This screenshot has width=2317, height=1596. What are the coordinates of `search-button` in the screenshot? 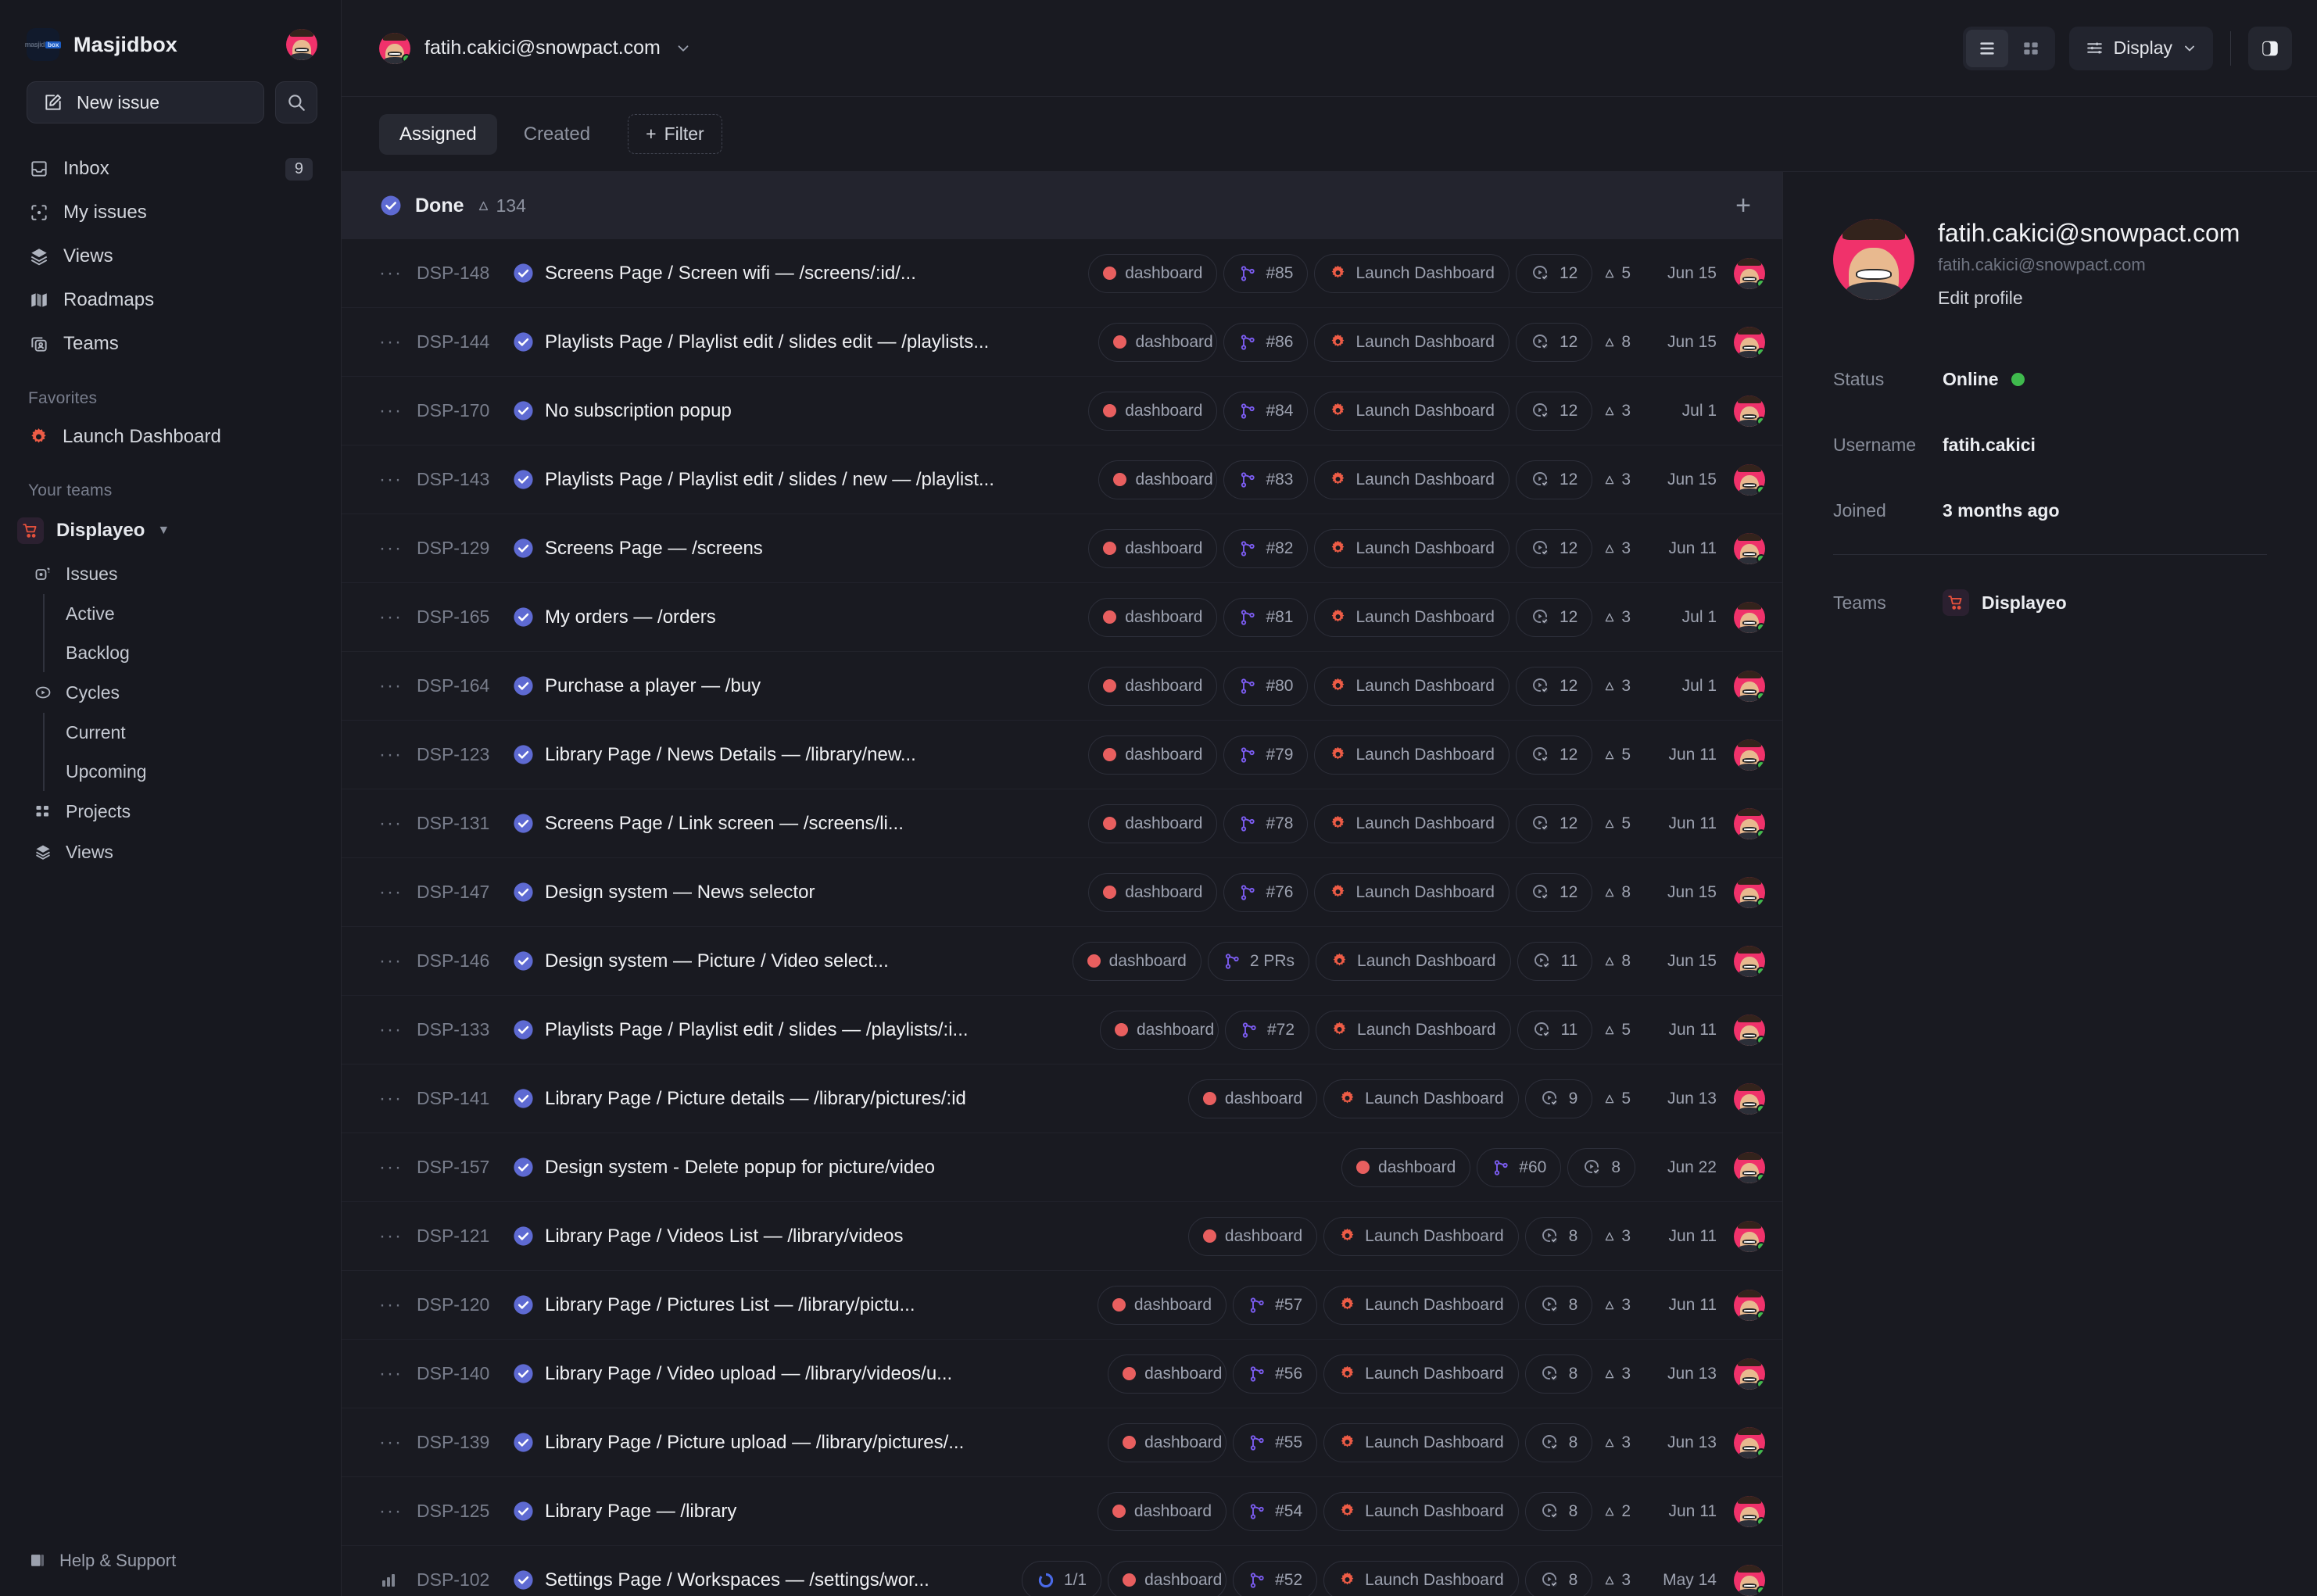 It's located at (296, 102).